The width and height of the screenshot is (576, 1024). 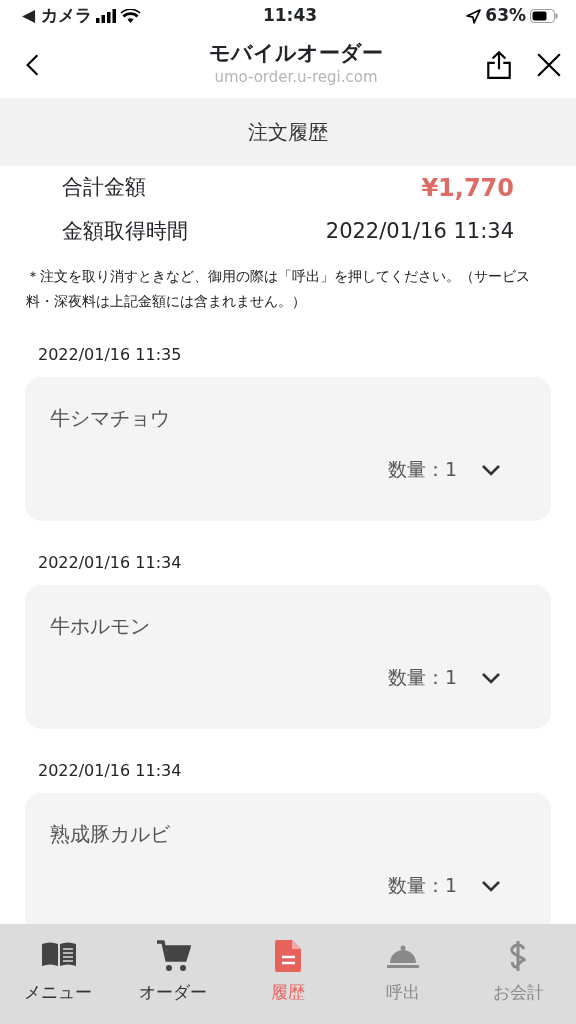 What do you see at coordinates (467, 188) in the screenshot?
I see `total-amount: ¥1,770` at bounding box center [467, 188].